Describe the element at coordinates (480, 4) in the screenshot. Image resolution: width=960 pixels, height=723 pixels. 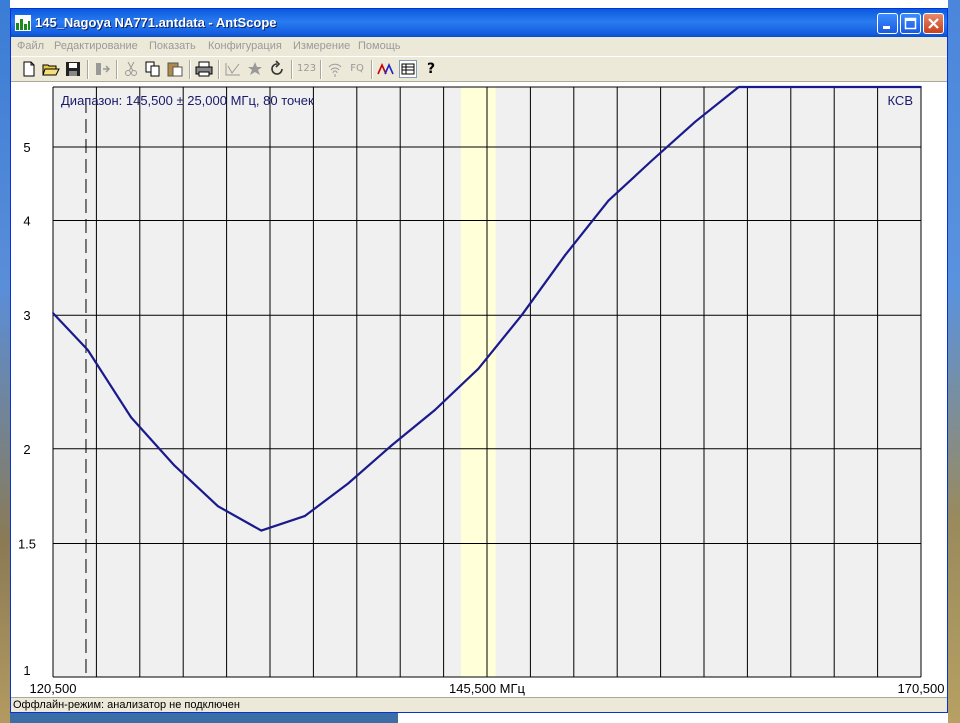
I see `desktop-top` at that location.